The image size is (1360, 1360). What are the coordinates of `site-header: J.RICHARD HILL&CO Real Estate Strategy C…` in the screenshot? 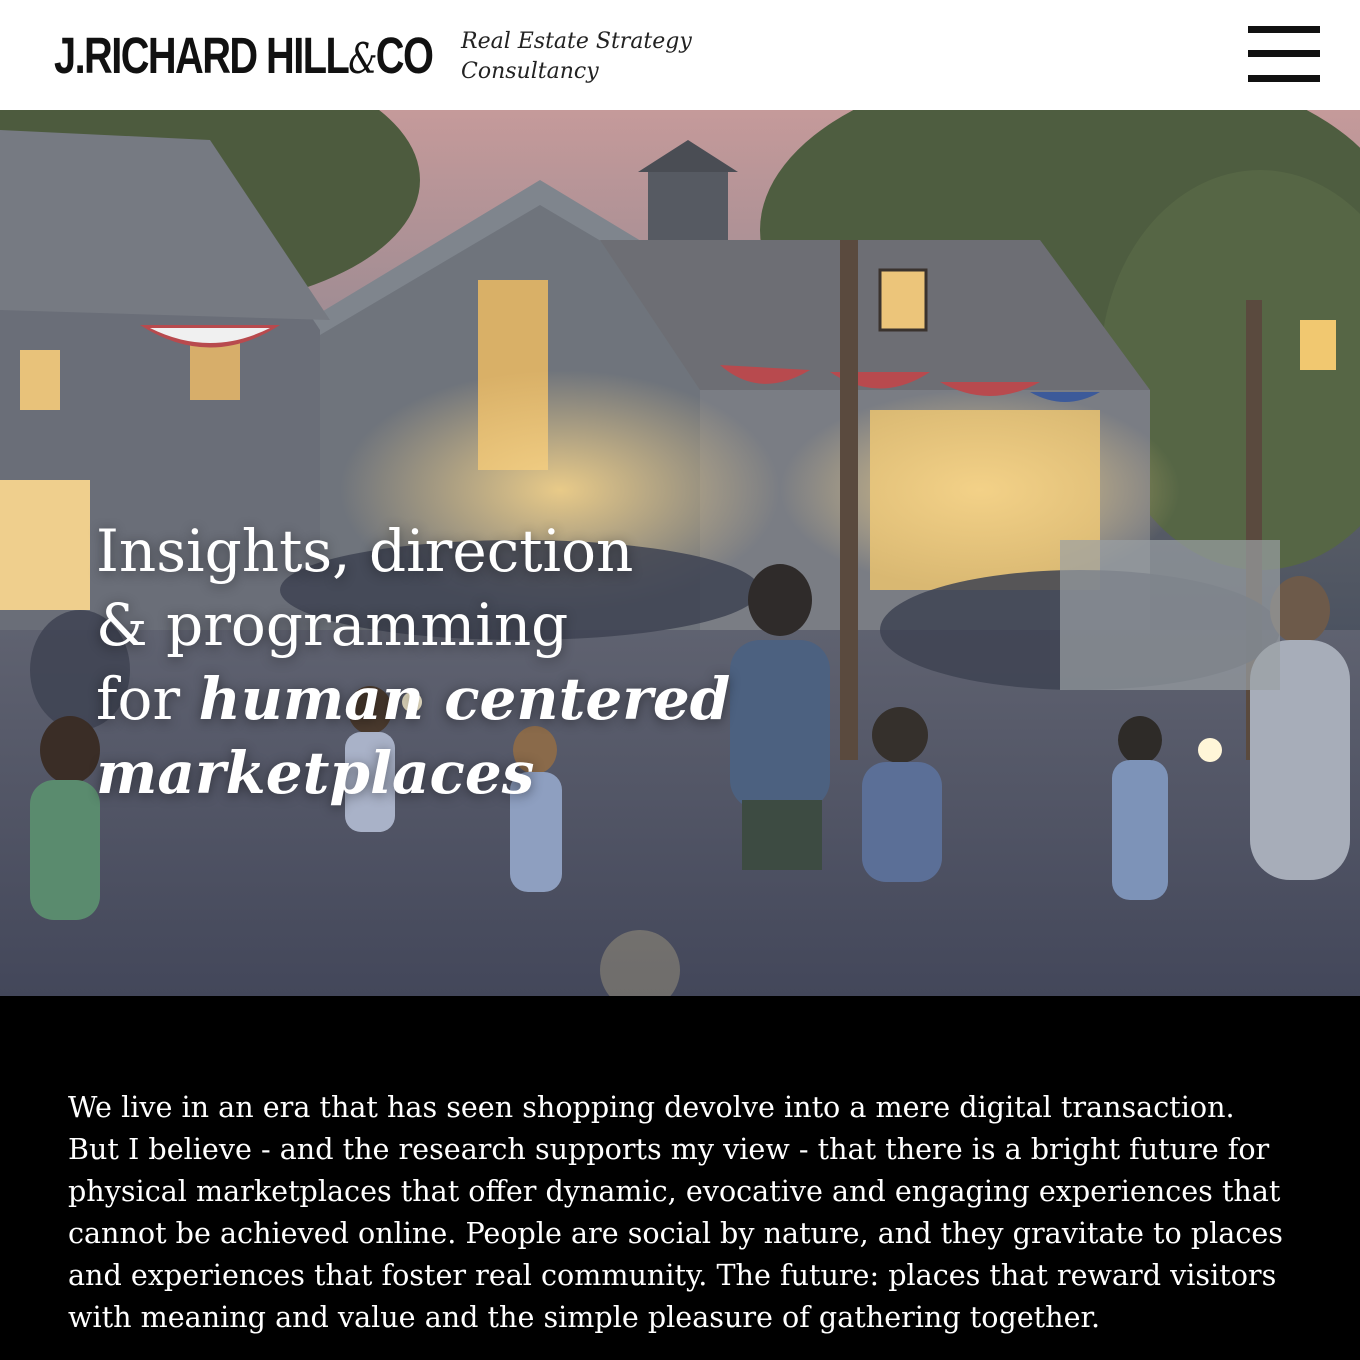 It's located at (680, 55).